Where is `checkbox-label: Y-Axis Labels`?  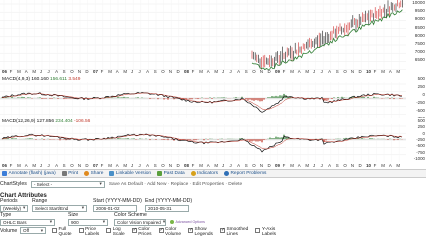 checkbox-label: Y-Axis Labels is located at coordinates (268, 232).